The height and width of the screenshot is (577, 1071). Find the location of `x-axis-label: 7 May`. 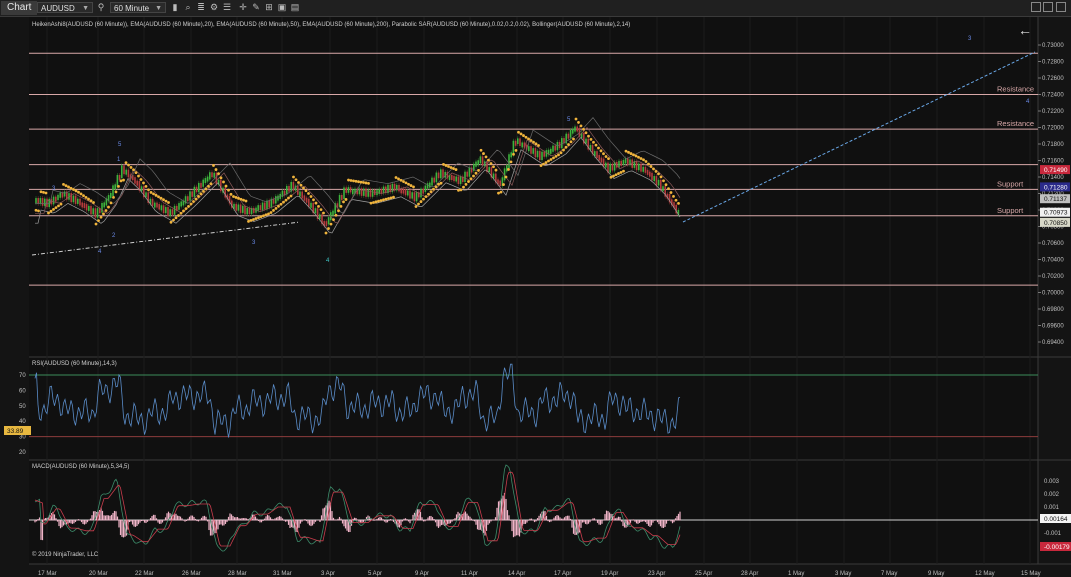

x-axis-label: 7 May is located at coordinates (889, 574).